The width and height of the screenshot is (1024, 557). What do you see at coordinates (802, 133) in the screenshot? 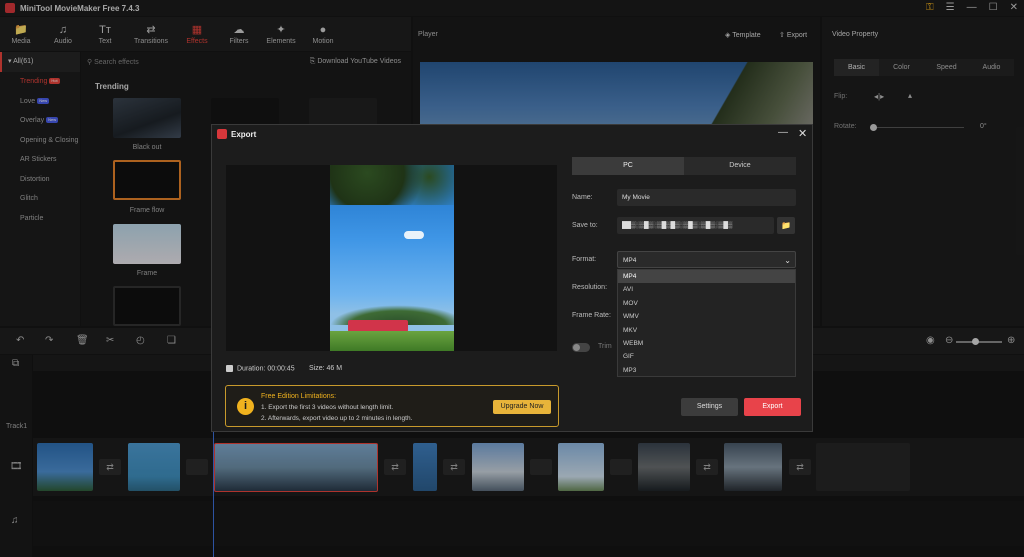
I see `close-icon: ✕` at bounding box center [802, 133].